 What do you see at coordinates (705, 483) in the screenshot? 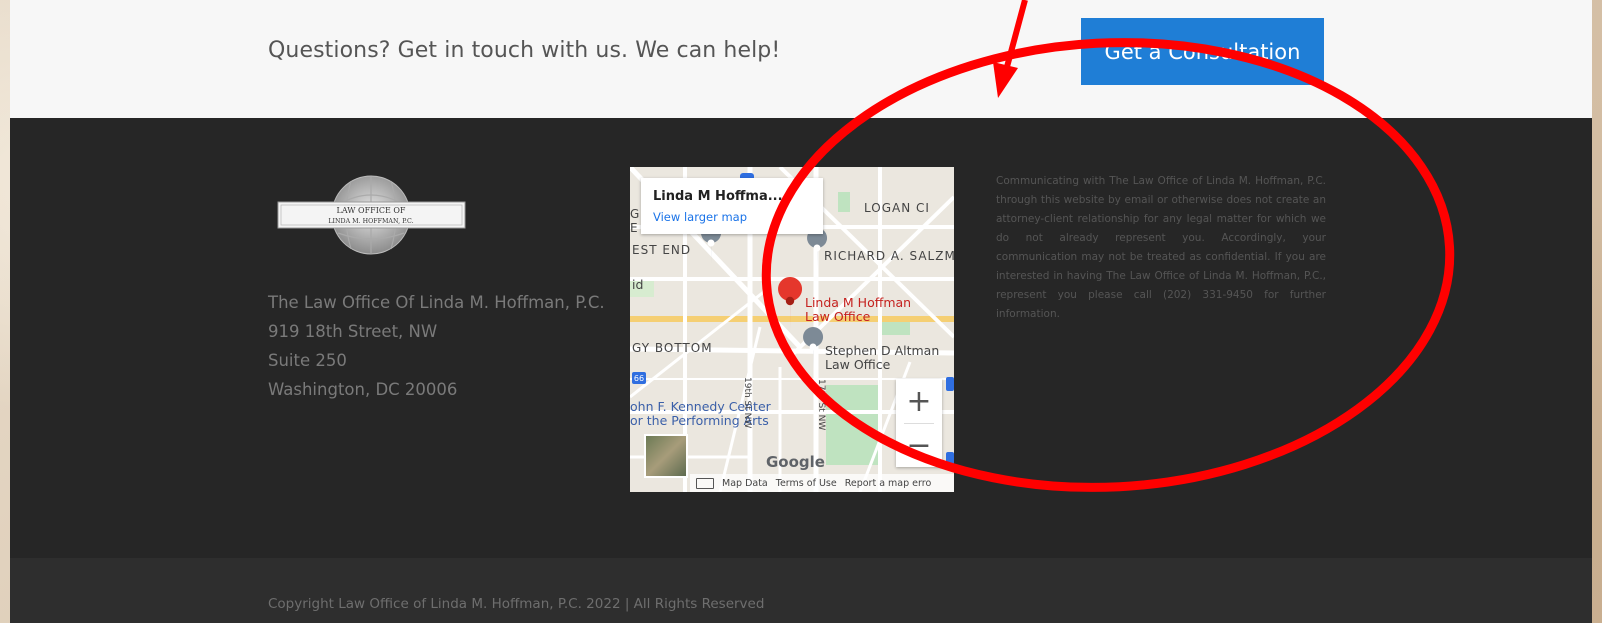
I see `keyboard-icon` at bounding box center [705, 483].